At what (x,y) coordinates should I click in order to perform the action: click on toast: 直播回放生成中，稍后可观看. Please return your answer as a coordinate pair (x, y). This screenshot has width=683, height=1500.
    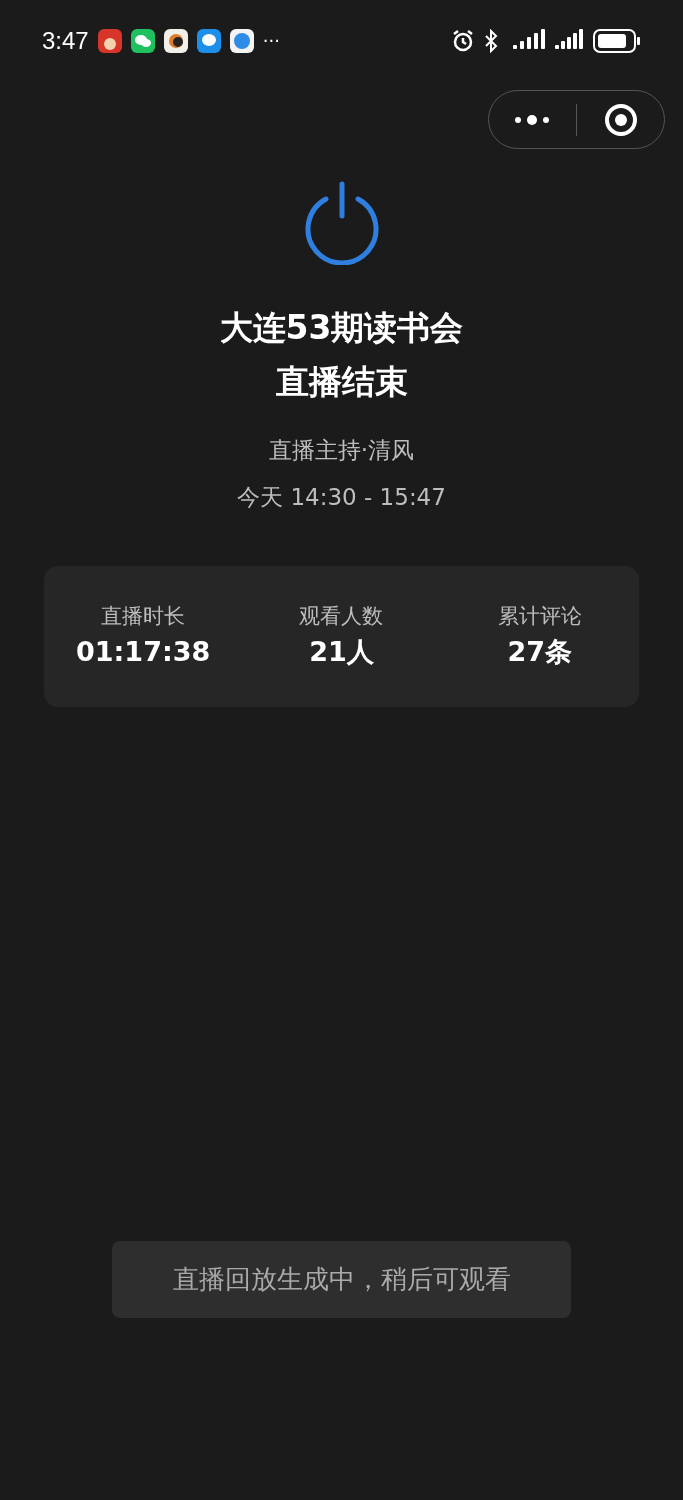
    Looking at the image, I should click on (341, 1279).